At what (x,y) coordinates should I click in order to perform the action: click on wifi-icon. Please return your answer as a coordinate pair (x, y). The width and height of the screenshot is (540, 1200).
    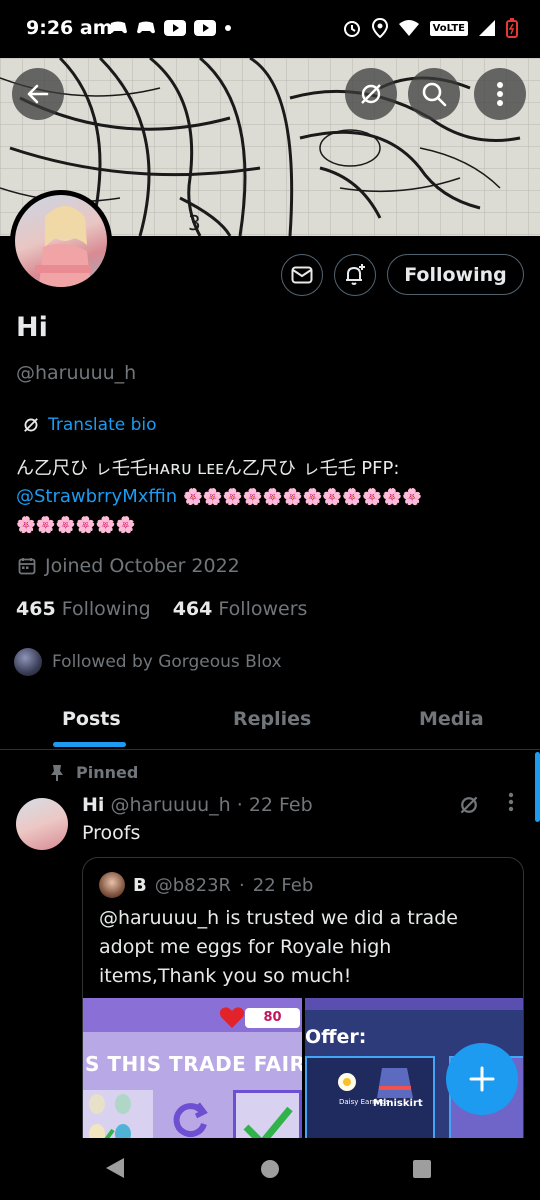
    Looking at the image, I should click on (408, 28).